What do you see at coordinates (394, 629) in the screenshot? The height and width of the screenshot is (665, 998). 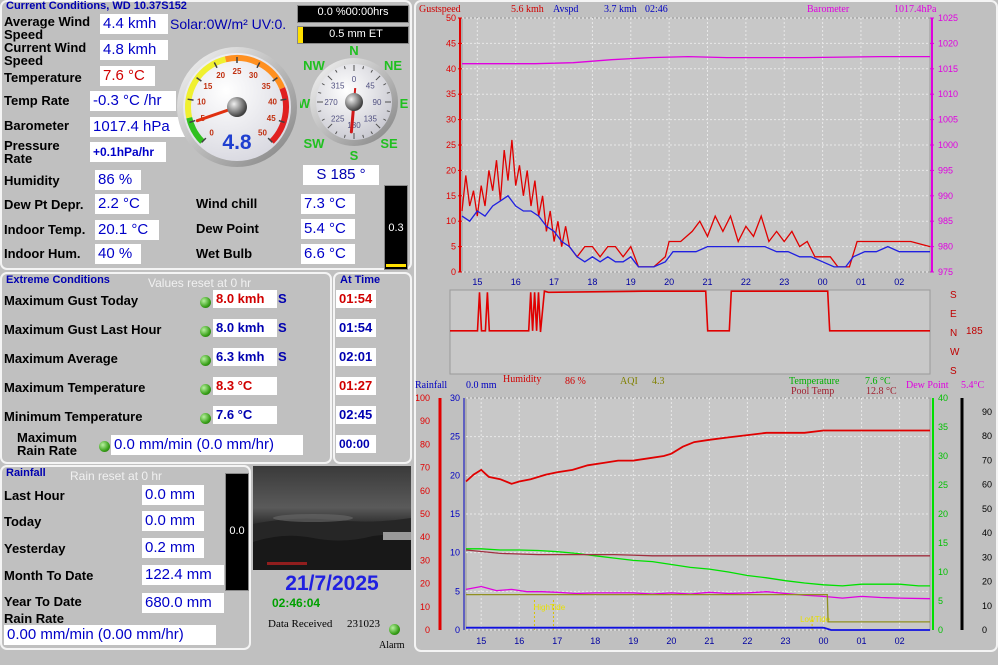 I see `alarm-led-icon` at bounding box center [394, 629].